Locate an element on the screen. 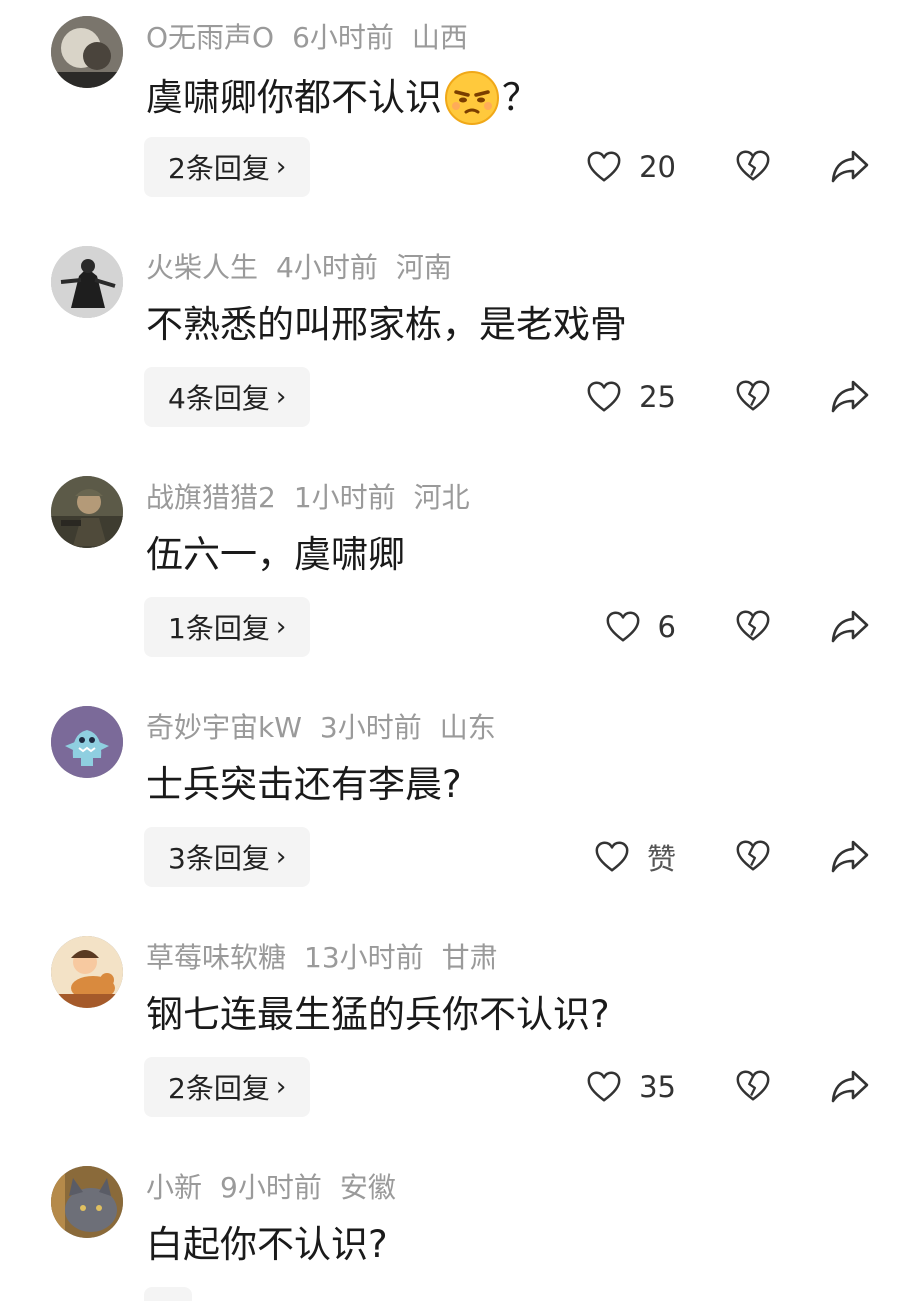  region: 山东 is located at coordinates (467, 727).